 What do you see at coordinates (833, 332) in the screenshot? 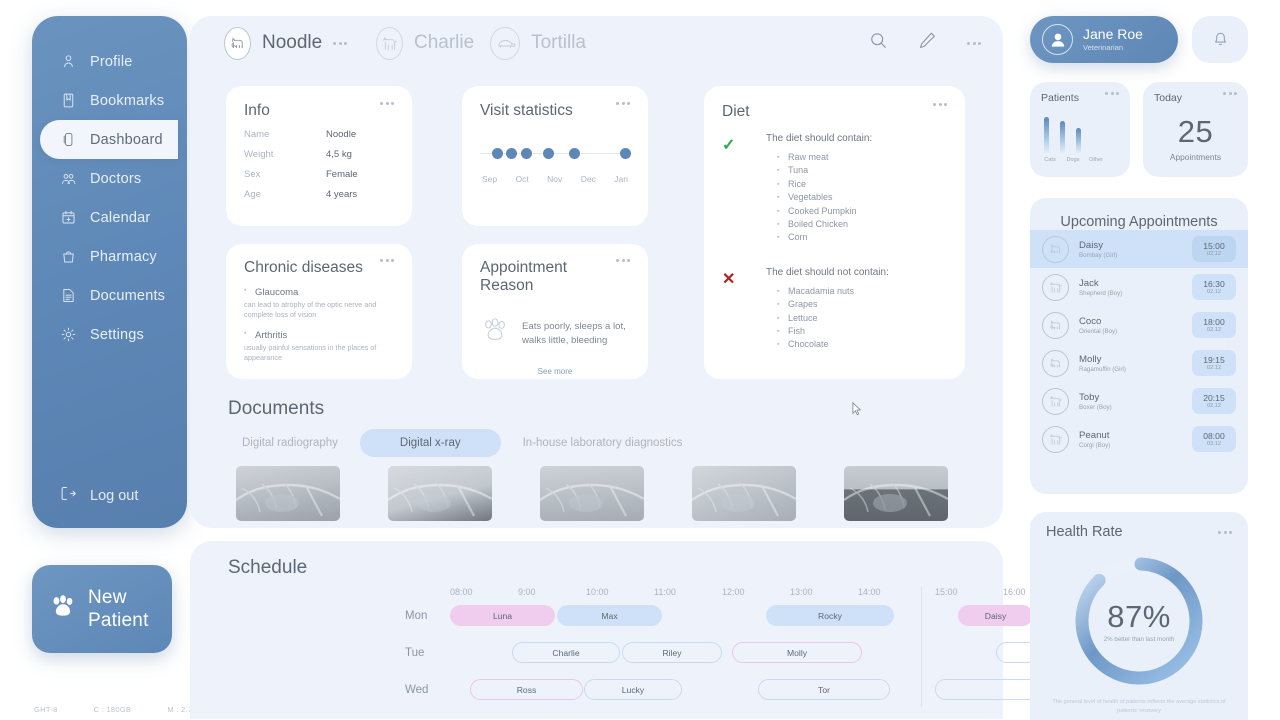
I see `diet-item: Fish` at bounding box center [833, 332].